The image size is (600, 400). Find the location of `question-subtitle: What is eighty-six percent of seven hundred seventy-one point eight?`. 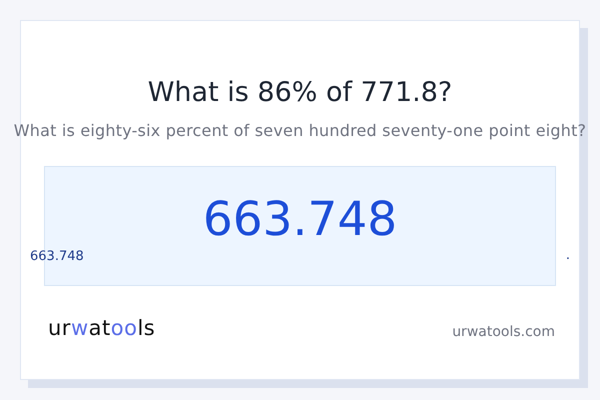

question-subtitle: What is eighty-six percent of seven hundred seventy-one point eight? is located at coordinates (300, 131).